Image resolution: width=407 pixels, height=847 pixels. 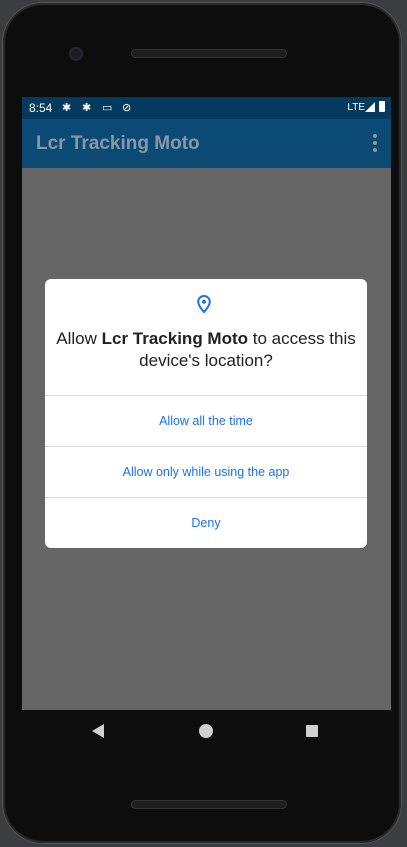 I want to click on allow-all-the-time-button: Allow all the time, so click(x=206, y=420).